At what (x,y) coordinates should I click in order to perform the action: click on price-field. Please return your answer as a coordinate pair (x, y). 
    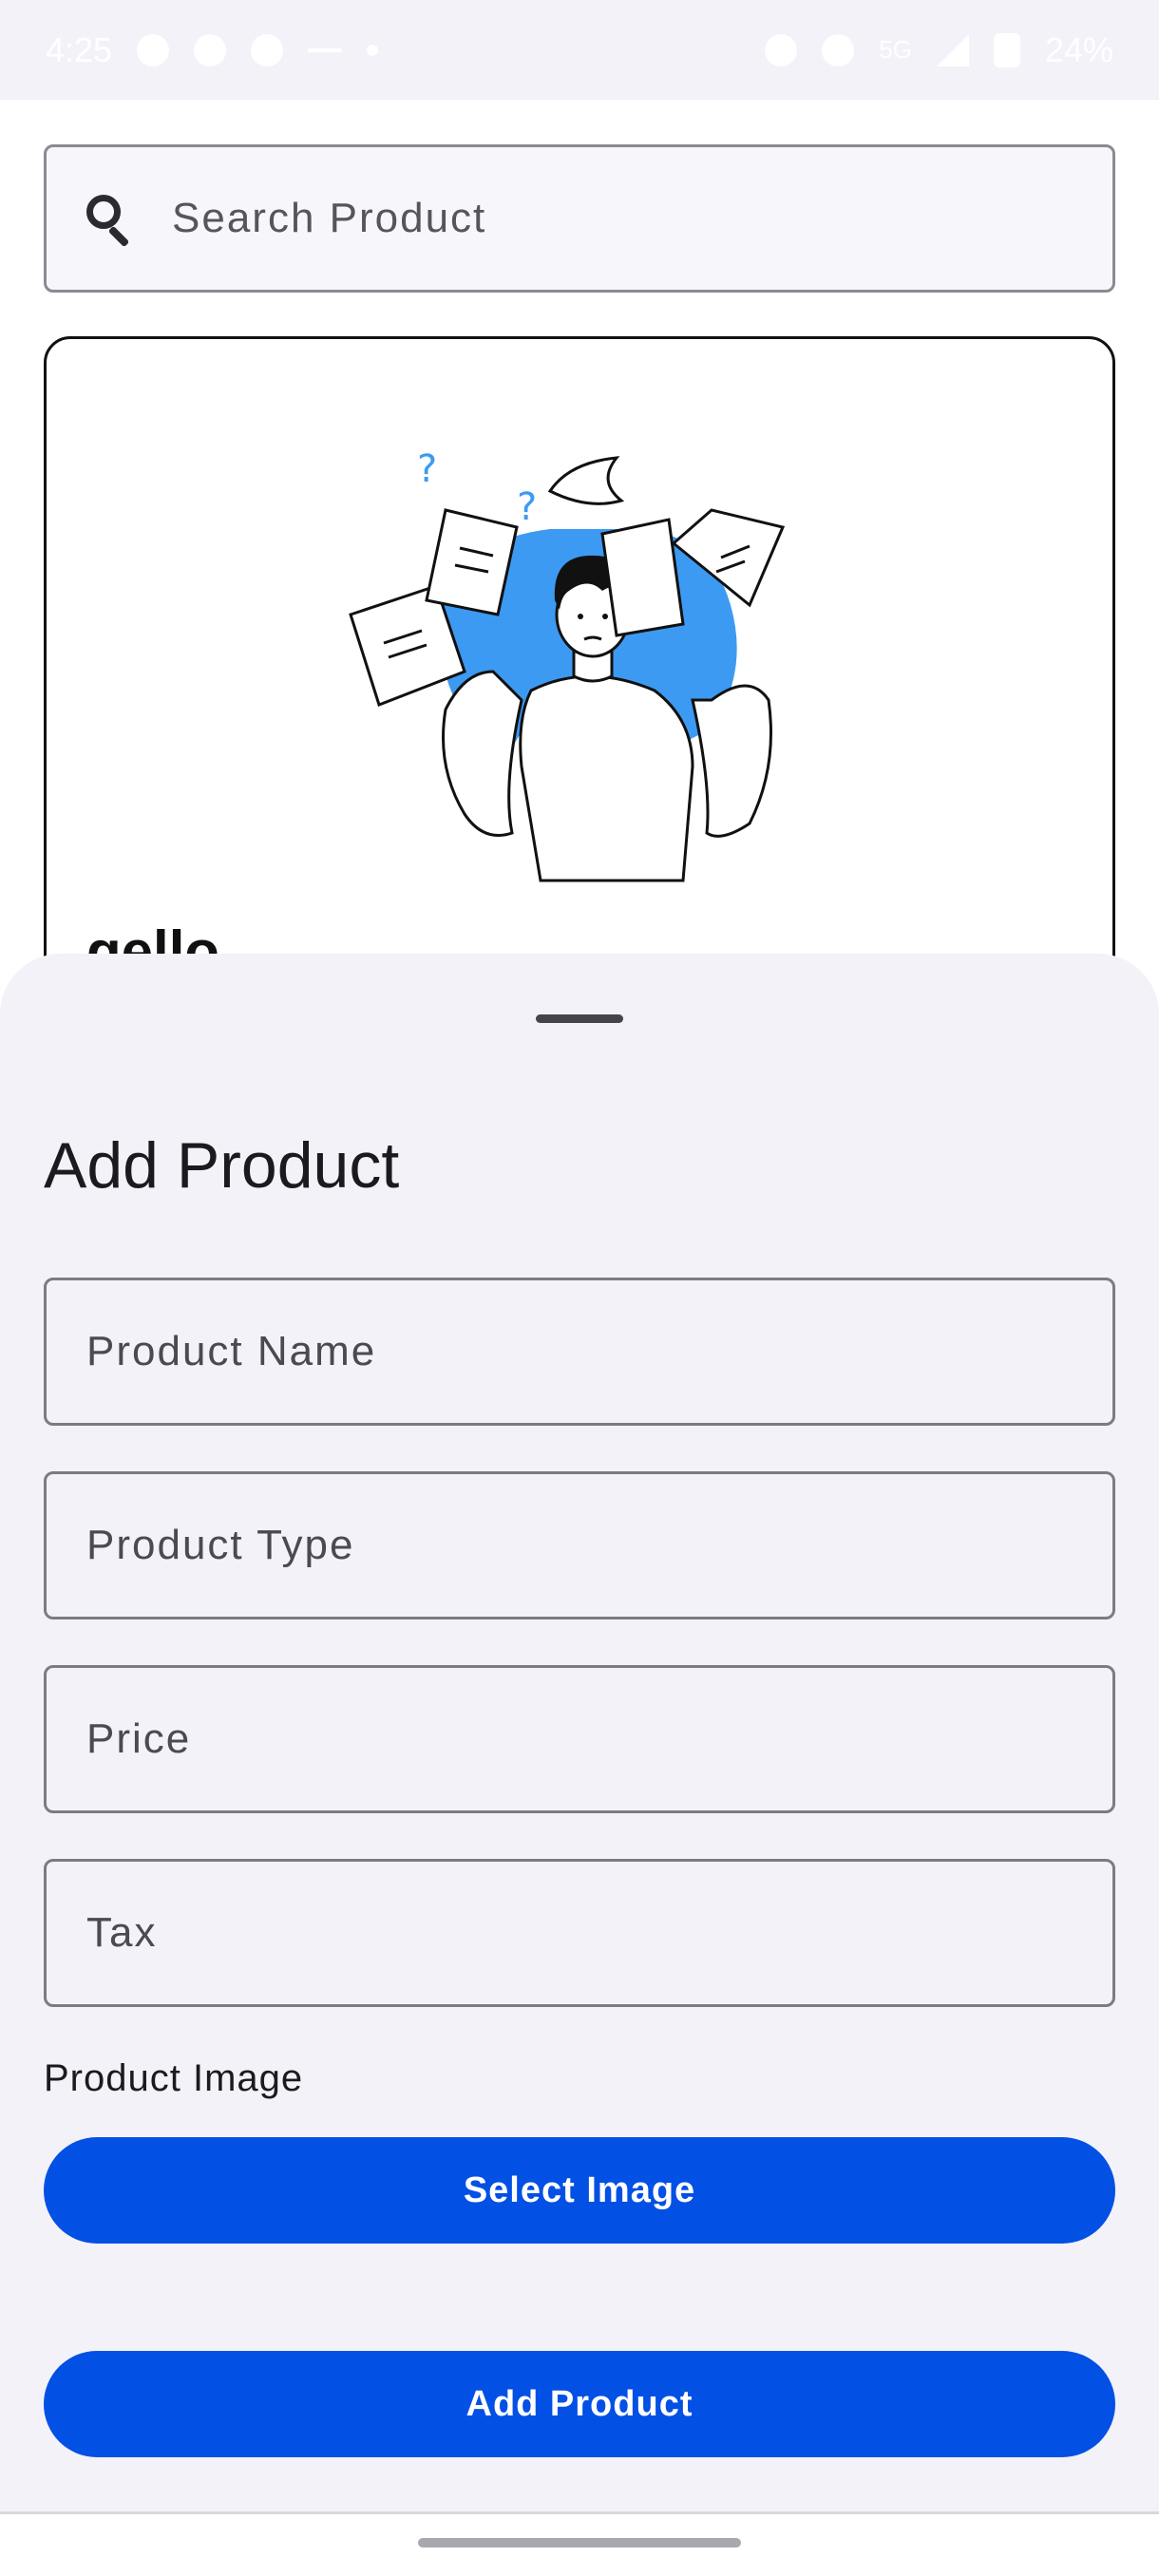
    Looking at the image, I should click on (579, 1739).